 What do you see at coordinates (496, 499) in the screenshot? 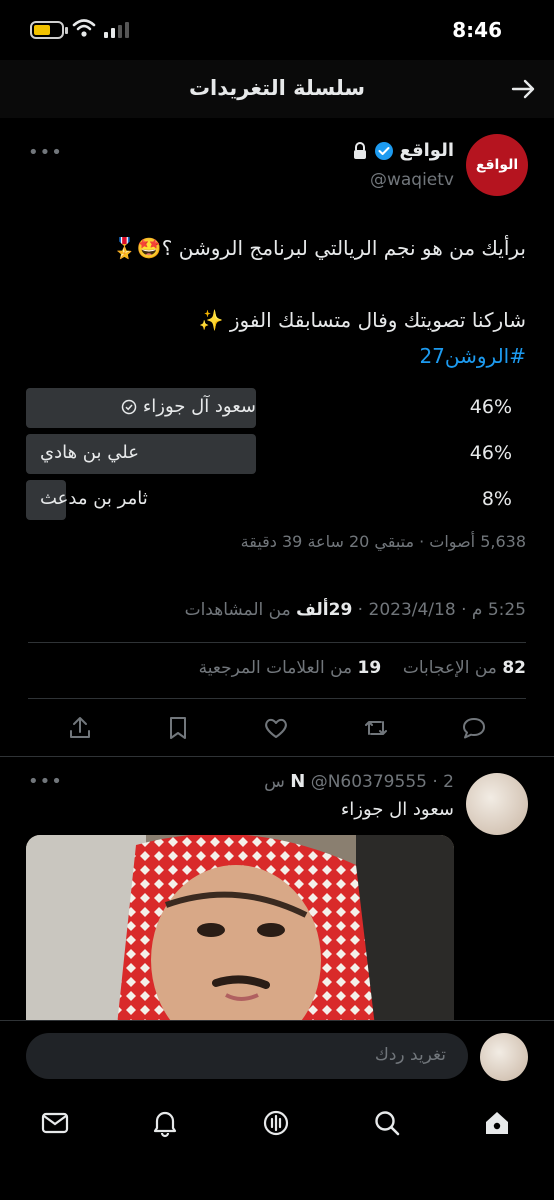
I see `poll-option-percent: 8%` at bounding box center [496, 499].